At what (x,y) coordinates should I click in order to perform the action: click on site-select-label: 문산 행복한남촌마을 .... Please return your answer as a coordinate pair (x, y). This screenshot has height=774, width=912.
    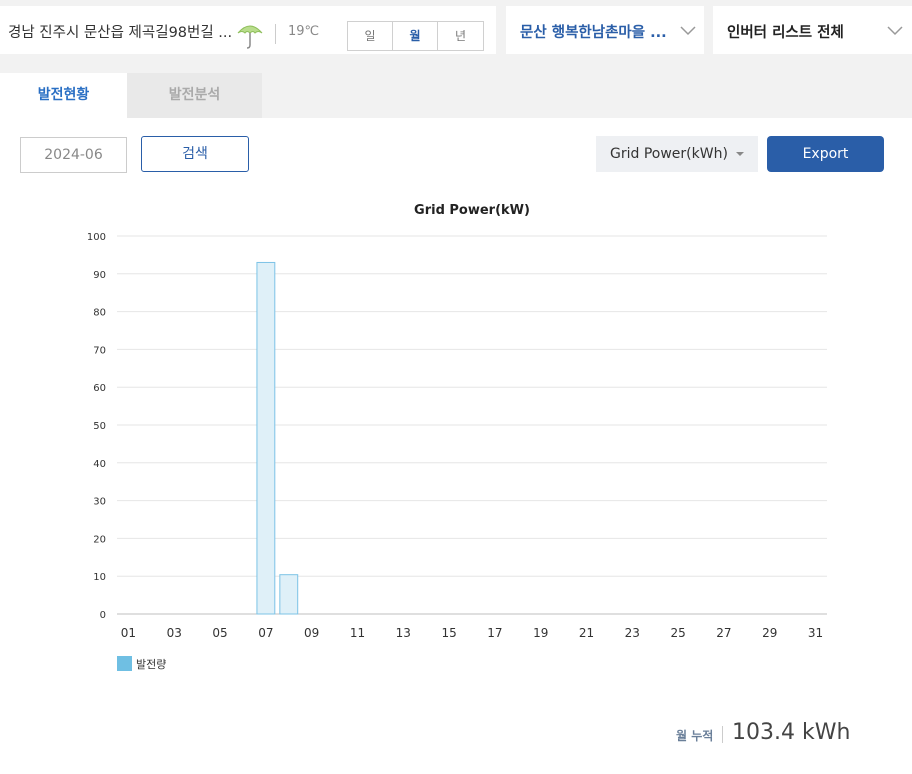
    Looking at the image, I should click on (593, 33).